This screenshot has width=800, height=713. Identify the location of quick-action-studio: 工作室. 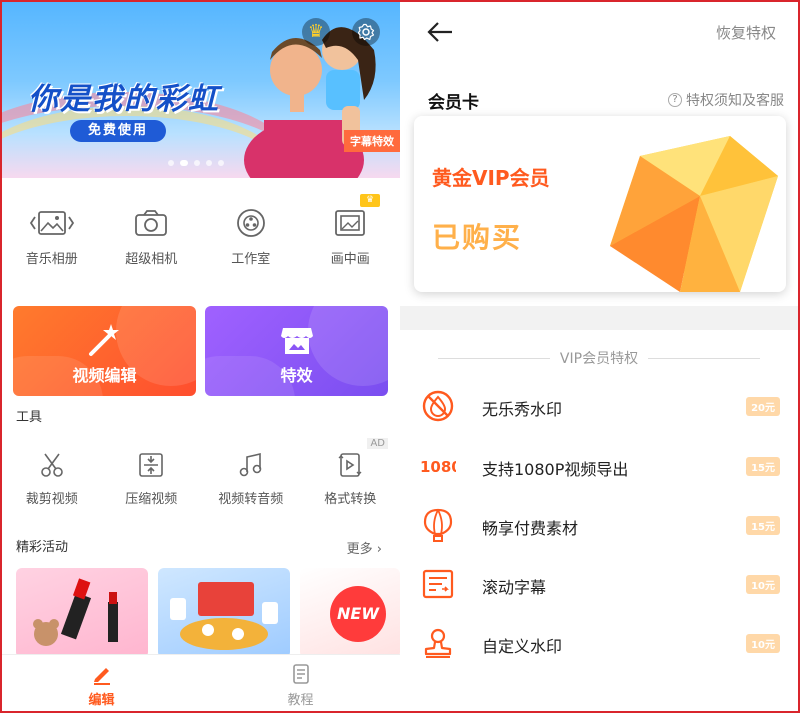
(251, 242).